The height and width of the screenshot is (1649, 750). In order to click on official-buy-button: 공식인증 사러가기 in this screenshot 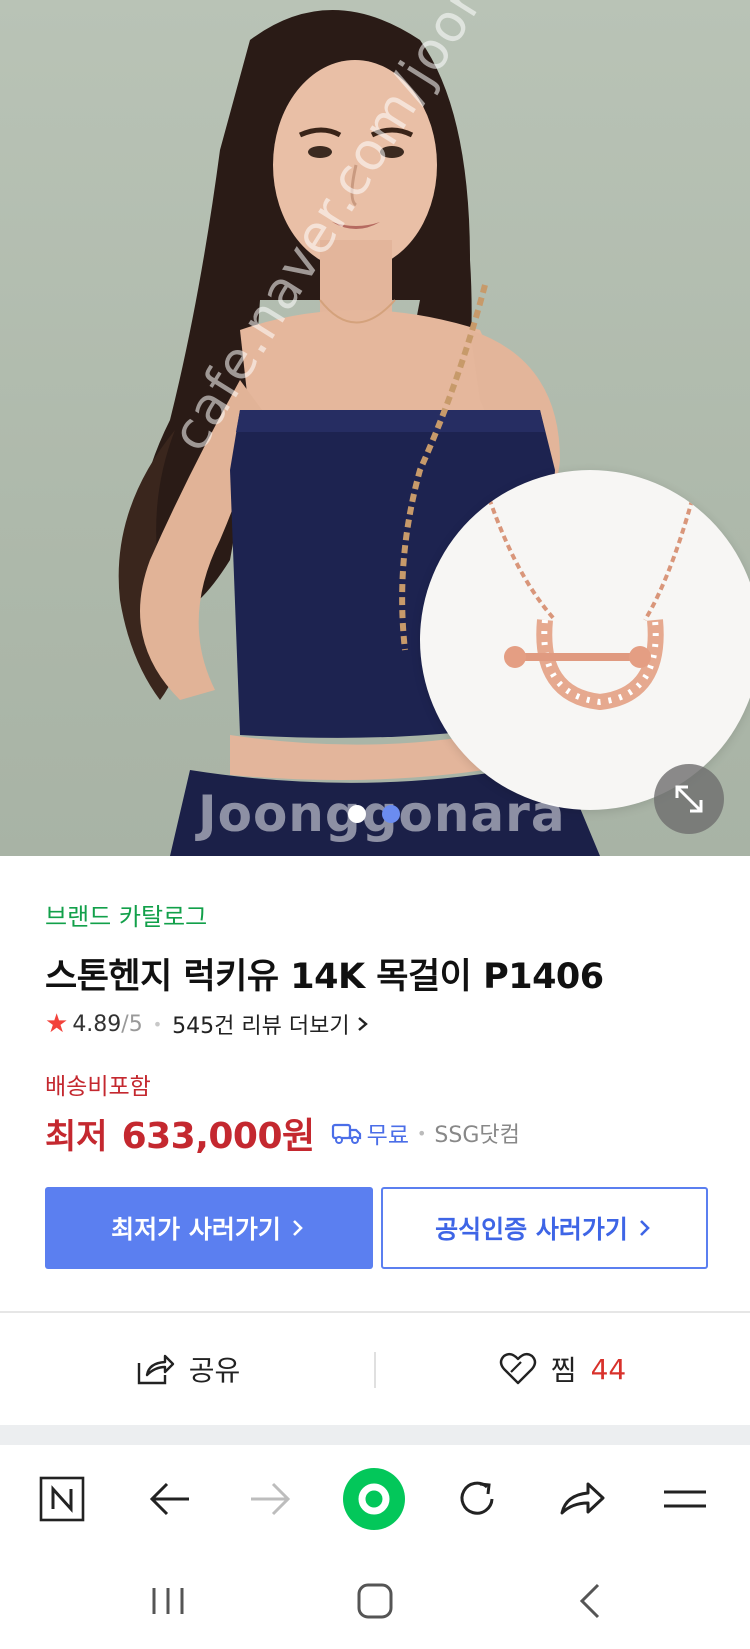, I will do `click(544, 1228)`.